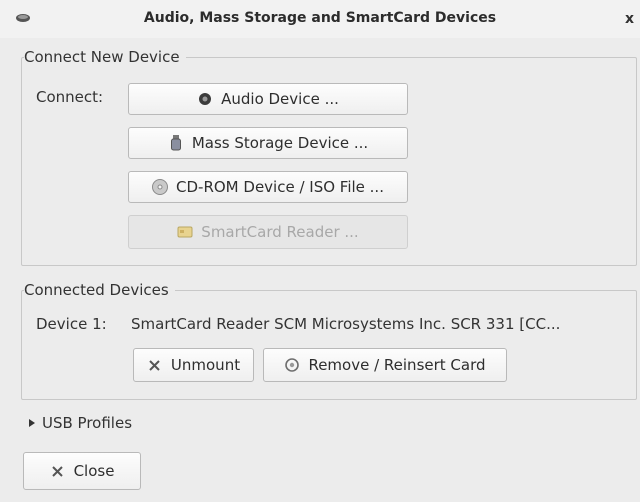  Describe the element at coordinates (94, 471) in the screenshot. I see `close-label: Close` at that location.